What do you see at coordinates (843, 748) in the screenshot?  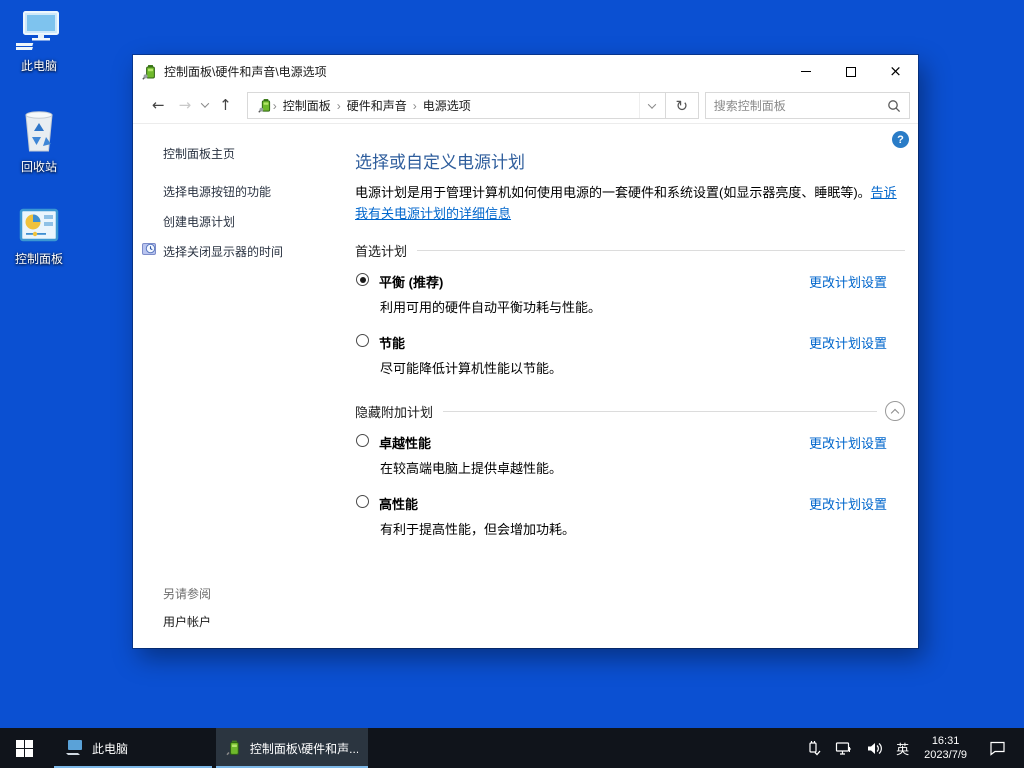 I see `network-icon` at bounding box center [843, 748].